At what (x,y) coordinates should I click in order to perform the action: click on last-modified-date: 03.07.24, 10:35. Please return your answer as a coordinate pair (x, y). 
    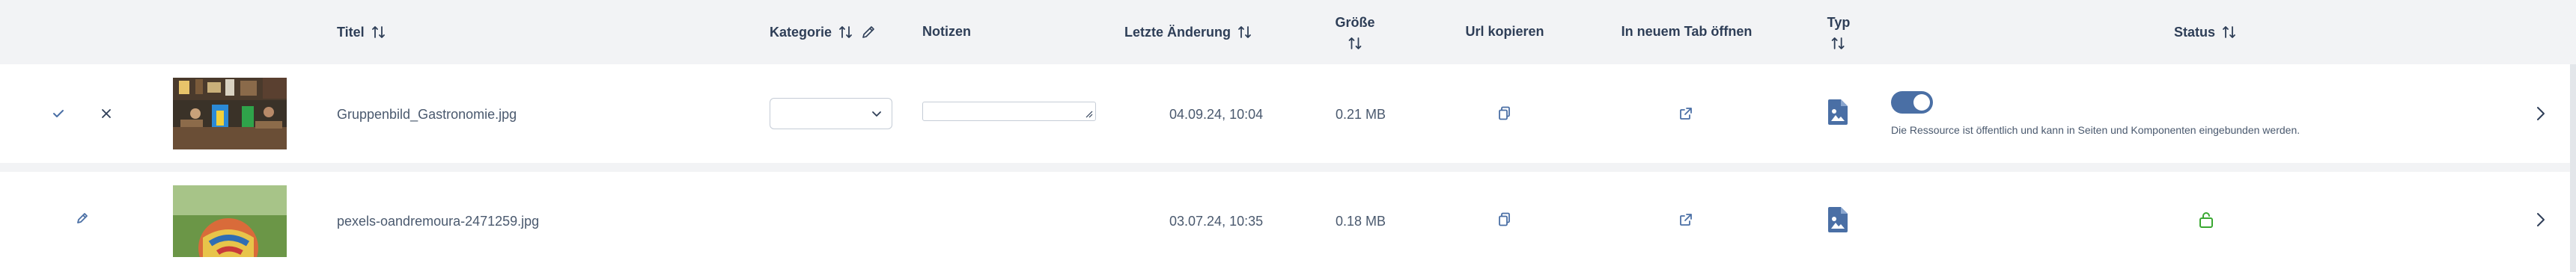
    Looking at the image, I should click on (1216, 221).